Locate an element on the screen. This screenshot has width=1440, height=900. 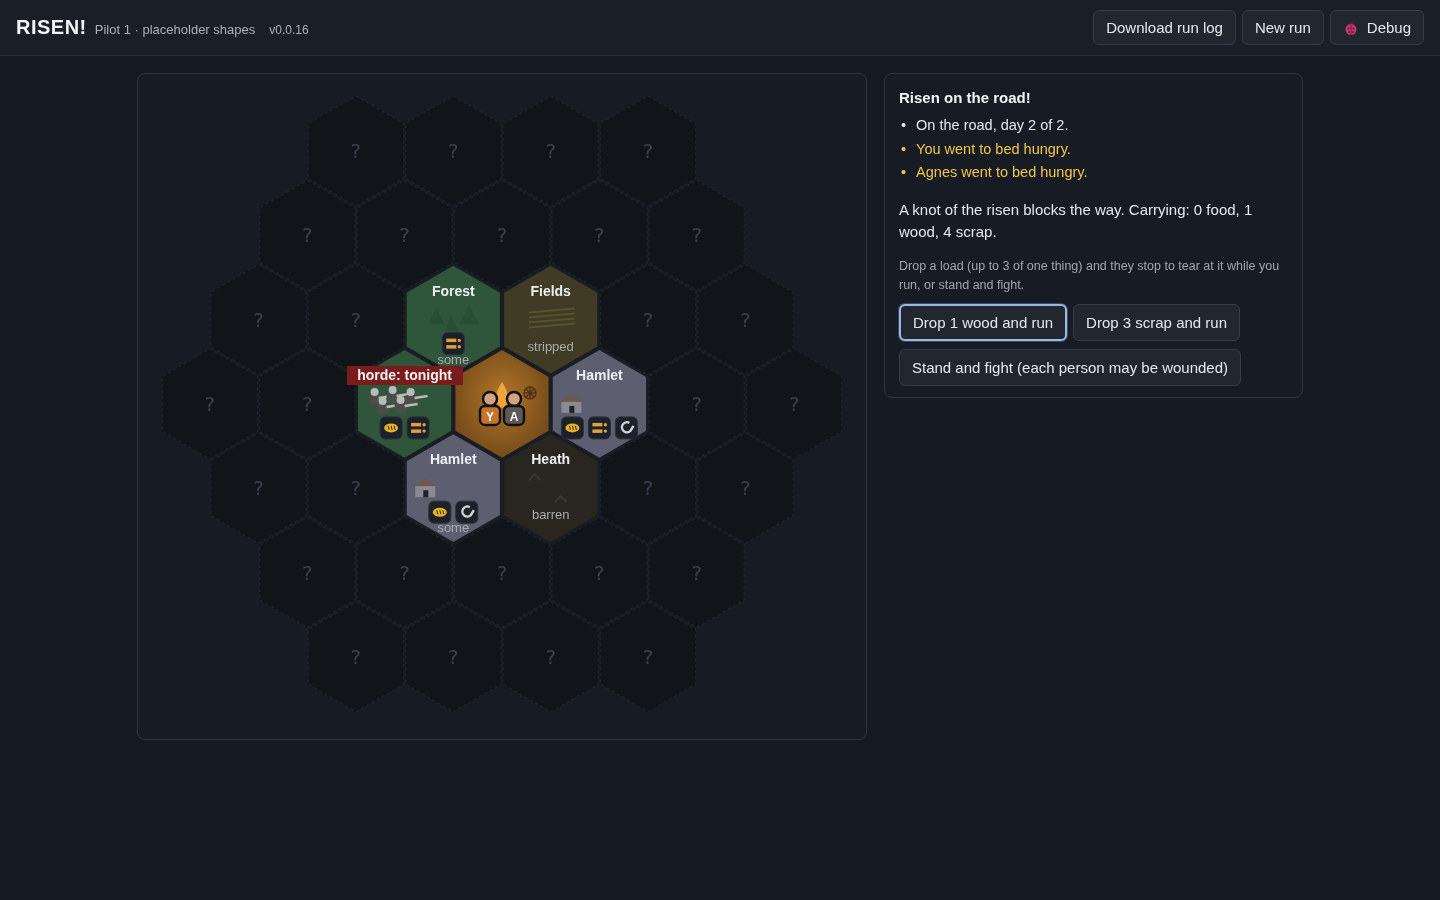
resource-note: barren is located at coordinates (550, 515).